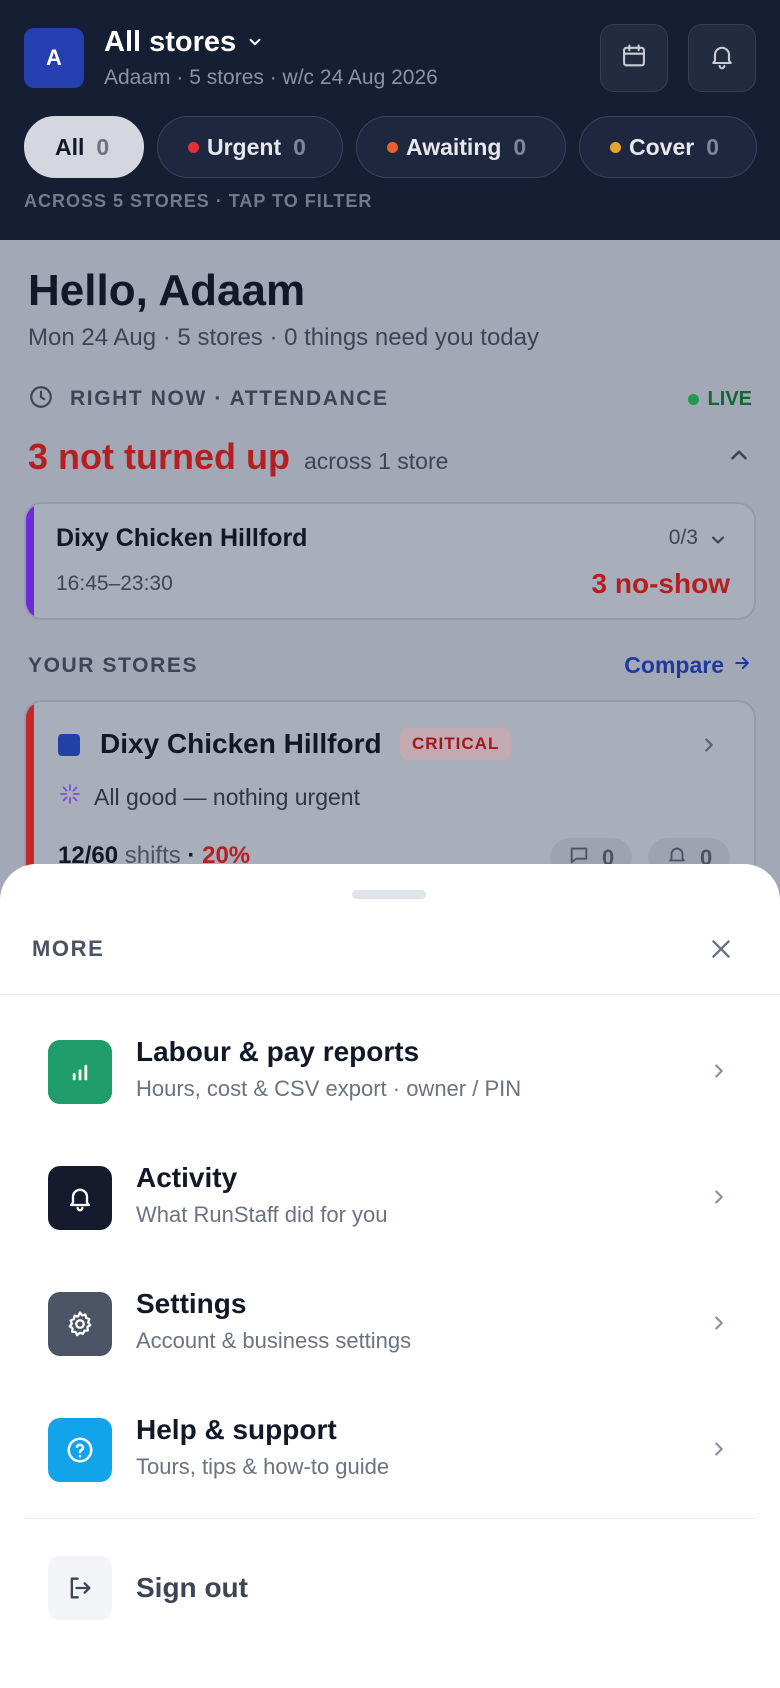 The height and width of the screenshot is (1688, 780). What do you see at coordinates (182, 538) in the screenshot?
I see `attendance-store-name: Dixy Chicken Hillford` at bounding box center [182, 538].